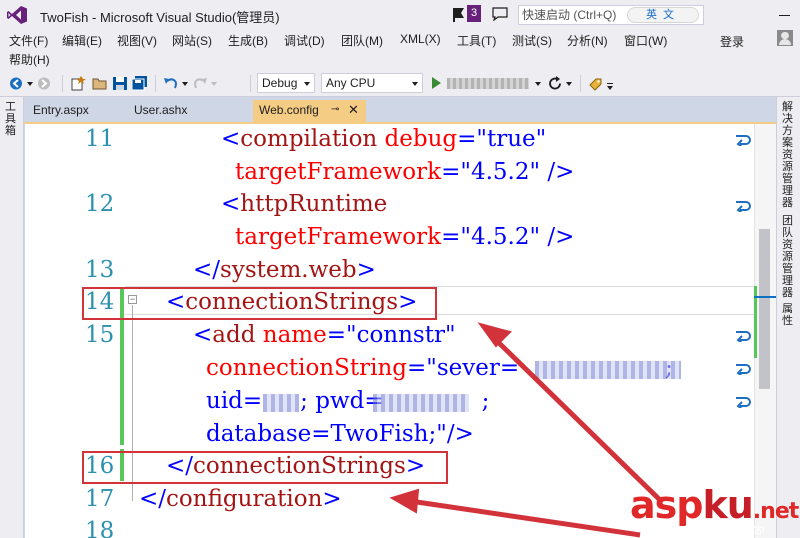 The height and width of the screenshot is (538, 800). Describe the element at coordinates (259, 303) in the screenshot. I see `highlight-box-open-tag` at that location.